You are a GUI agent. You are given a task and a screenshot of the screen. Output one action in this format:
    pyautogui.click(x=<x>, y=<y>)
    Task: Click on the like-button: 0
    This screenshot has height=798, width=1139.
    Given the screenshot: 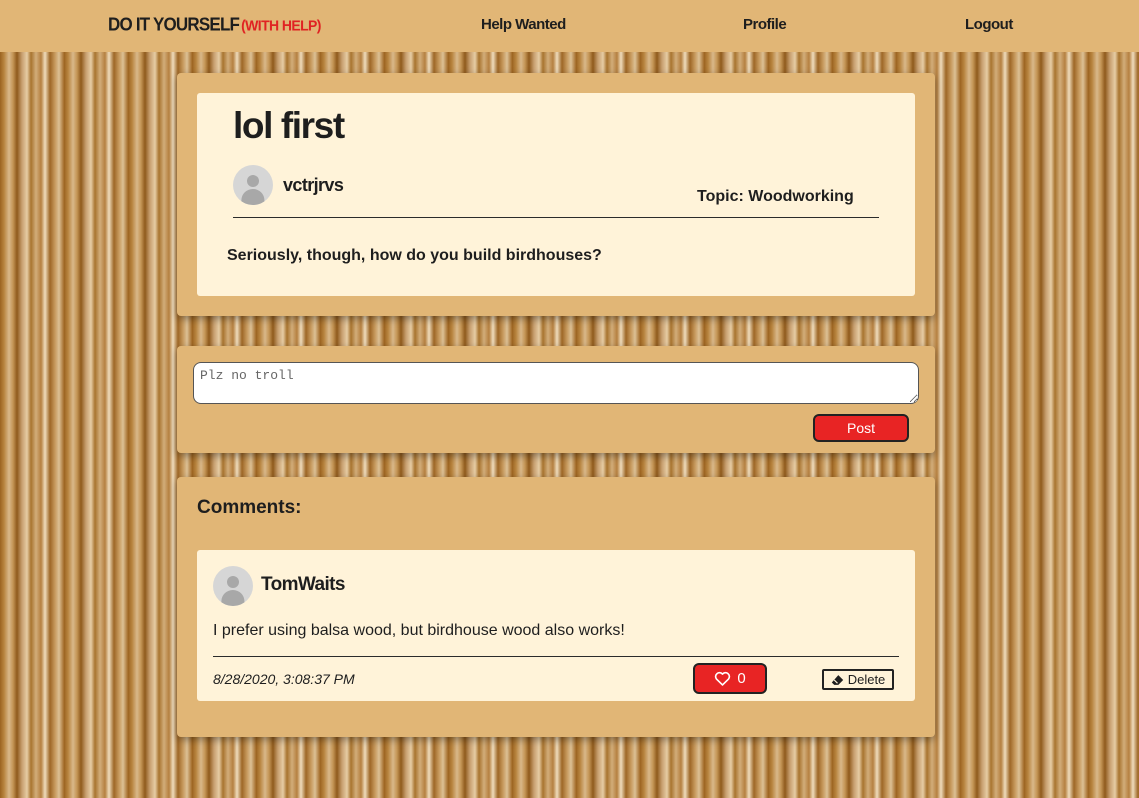 What is the action you would take?
    pyautogui.click(x=730, y=678)
    